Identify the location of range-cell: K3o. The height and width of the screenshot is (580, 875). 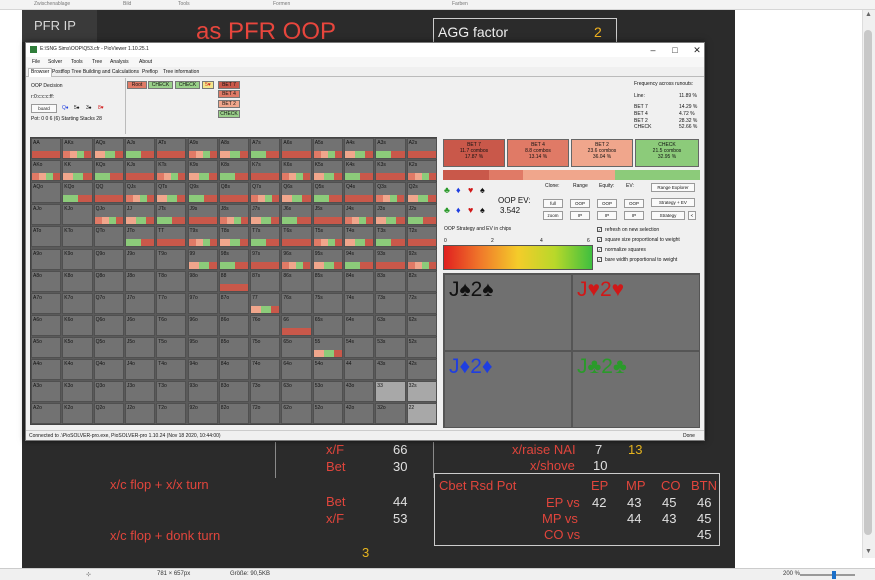
(77, 392).